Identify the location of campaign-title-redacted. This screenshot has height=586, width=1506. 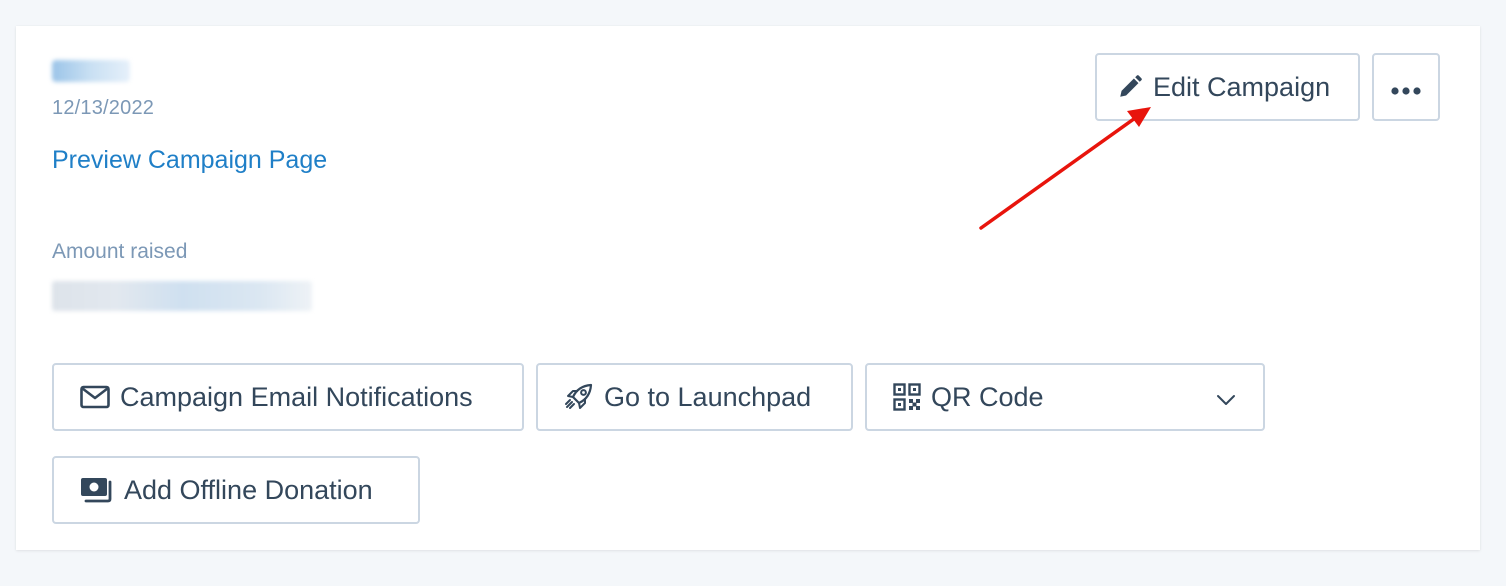
(91, 71).